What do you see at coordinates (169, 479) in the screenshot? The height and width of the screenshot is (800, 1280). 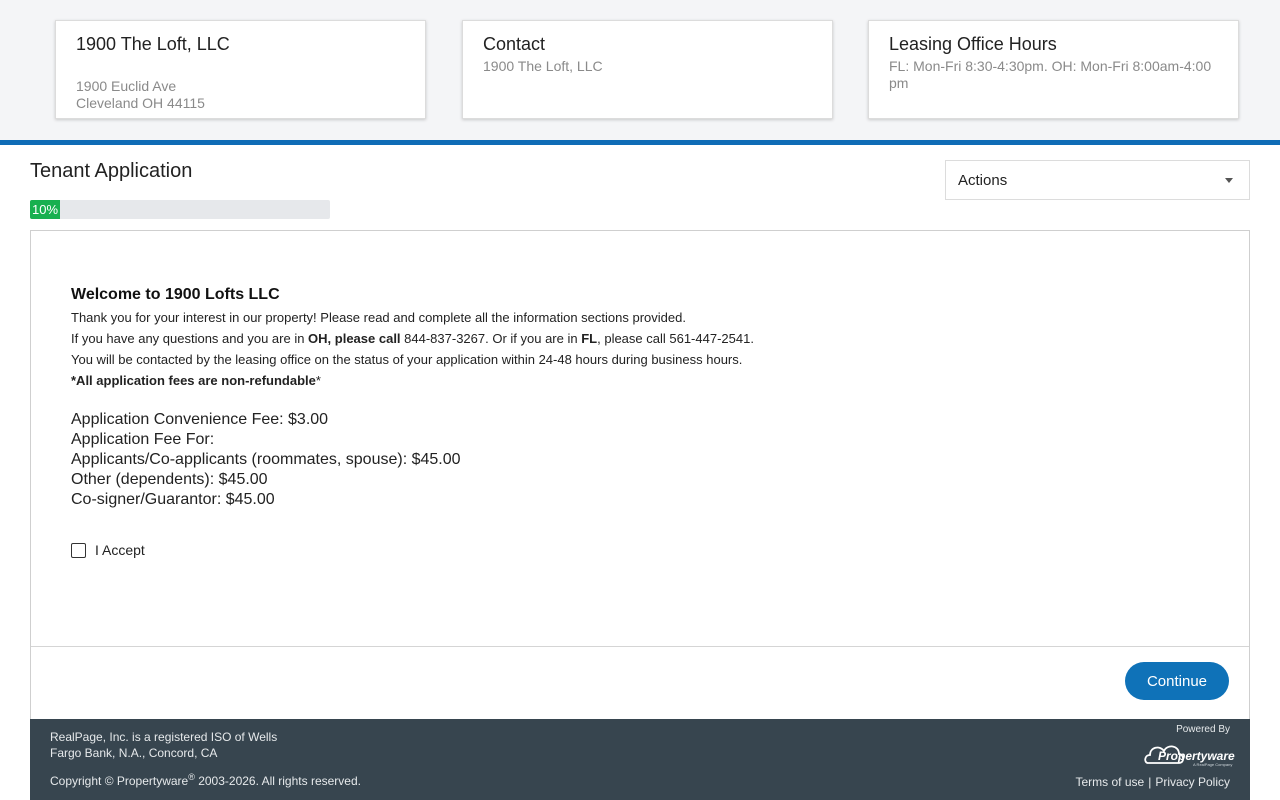 I see `fee-item: Other (dependents): $45.00` at bounding box center [169, 479].